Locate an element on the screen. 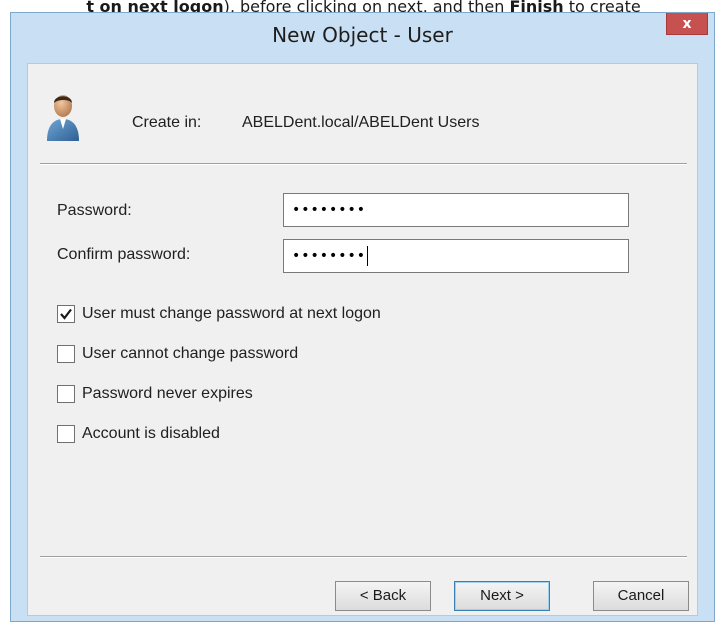 This screenshot has width=727, height=626. password-value: •••••••• is located at coordinates (329, 210).